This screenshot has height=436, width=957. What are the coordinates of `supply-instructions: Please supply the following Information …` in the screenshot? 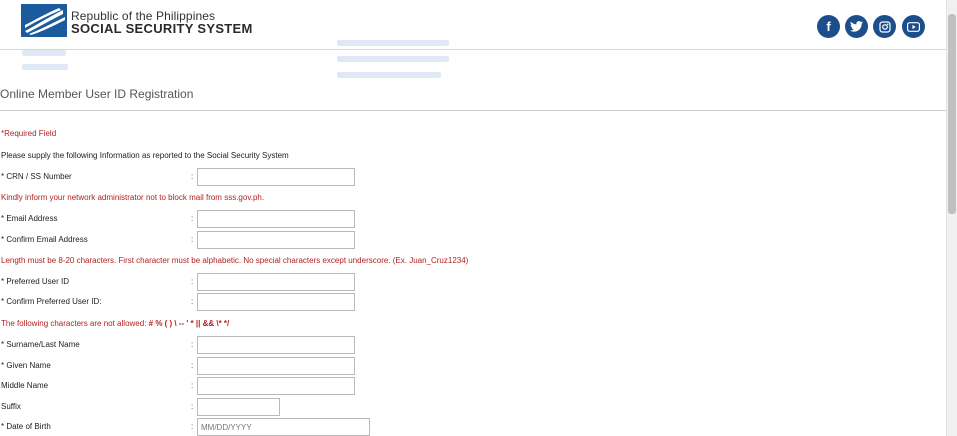 It's located at (145, 155).